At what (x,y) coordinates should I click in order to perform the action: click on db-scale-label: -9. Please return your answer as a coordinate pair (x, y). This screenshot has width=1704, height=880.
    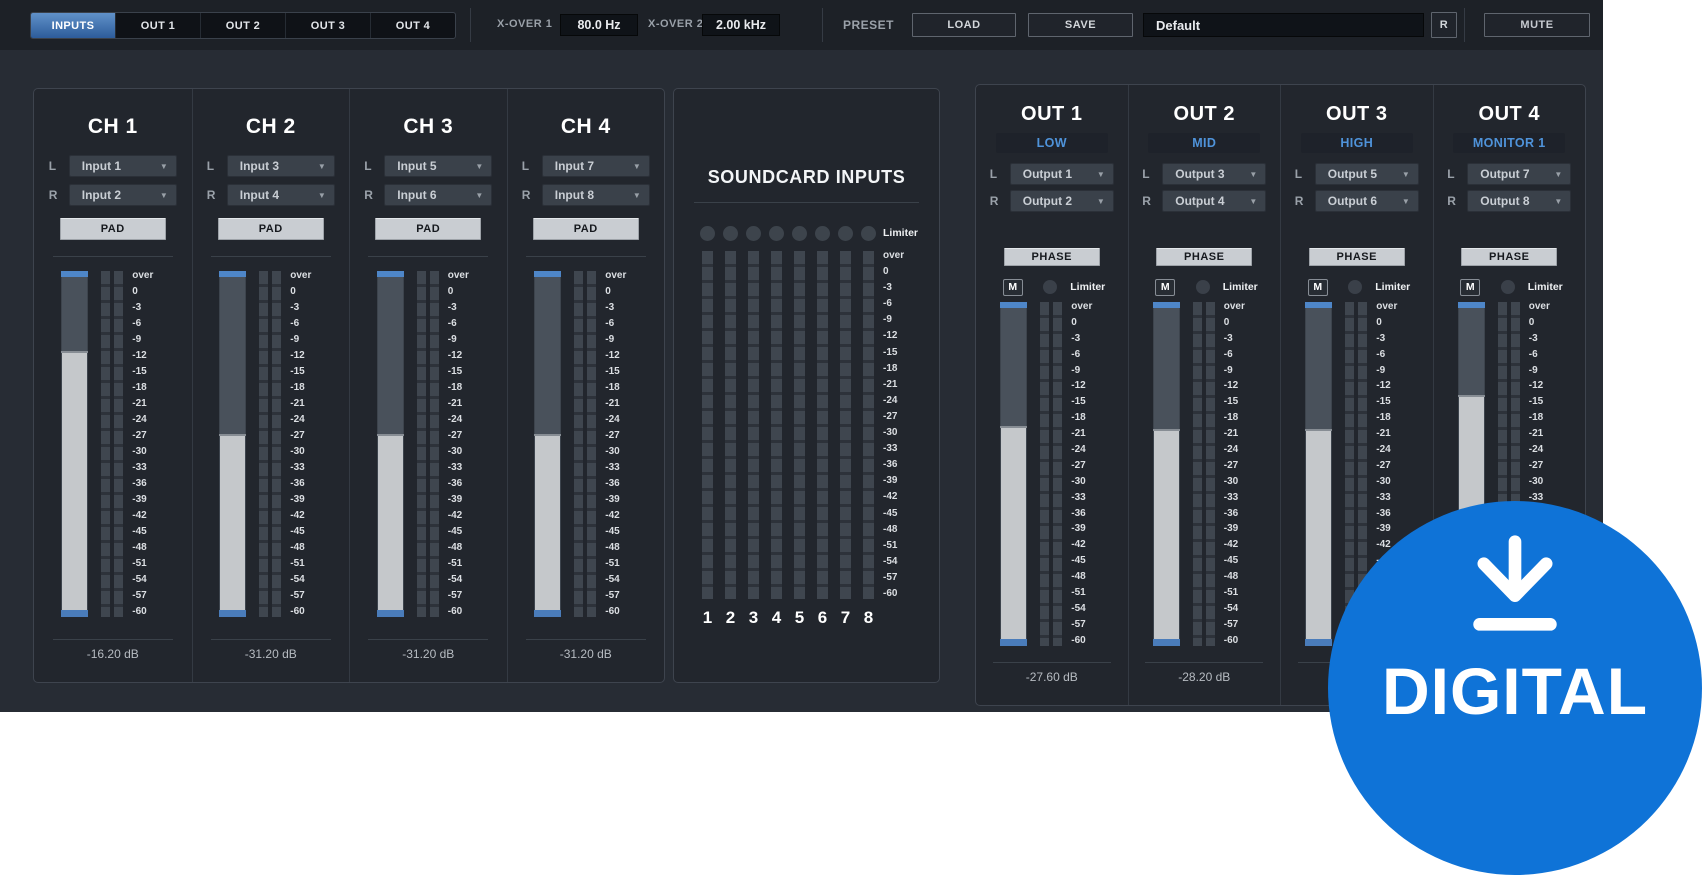
    Looking at the image, I should click on (1076, 370).